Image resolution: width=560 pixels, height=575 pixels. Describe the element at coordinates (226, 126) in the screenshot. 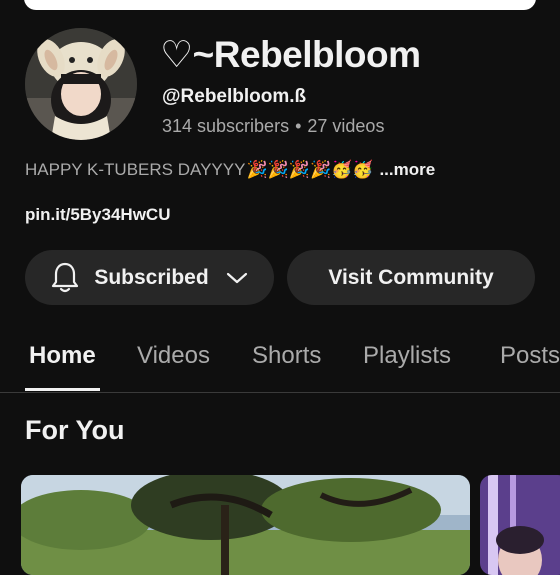

I see `subscriber-count: 314 subscribers` at that location.